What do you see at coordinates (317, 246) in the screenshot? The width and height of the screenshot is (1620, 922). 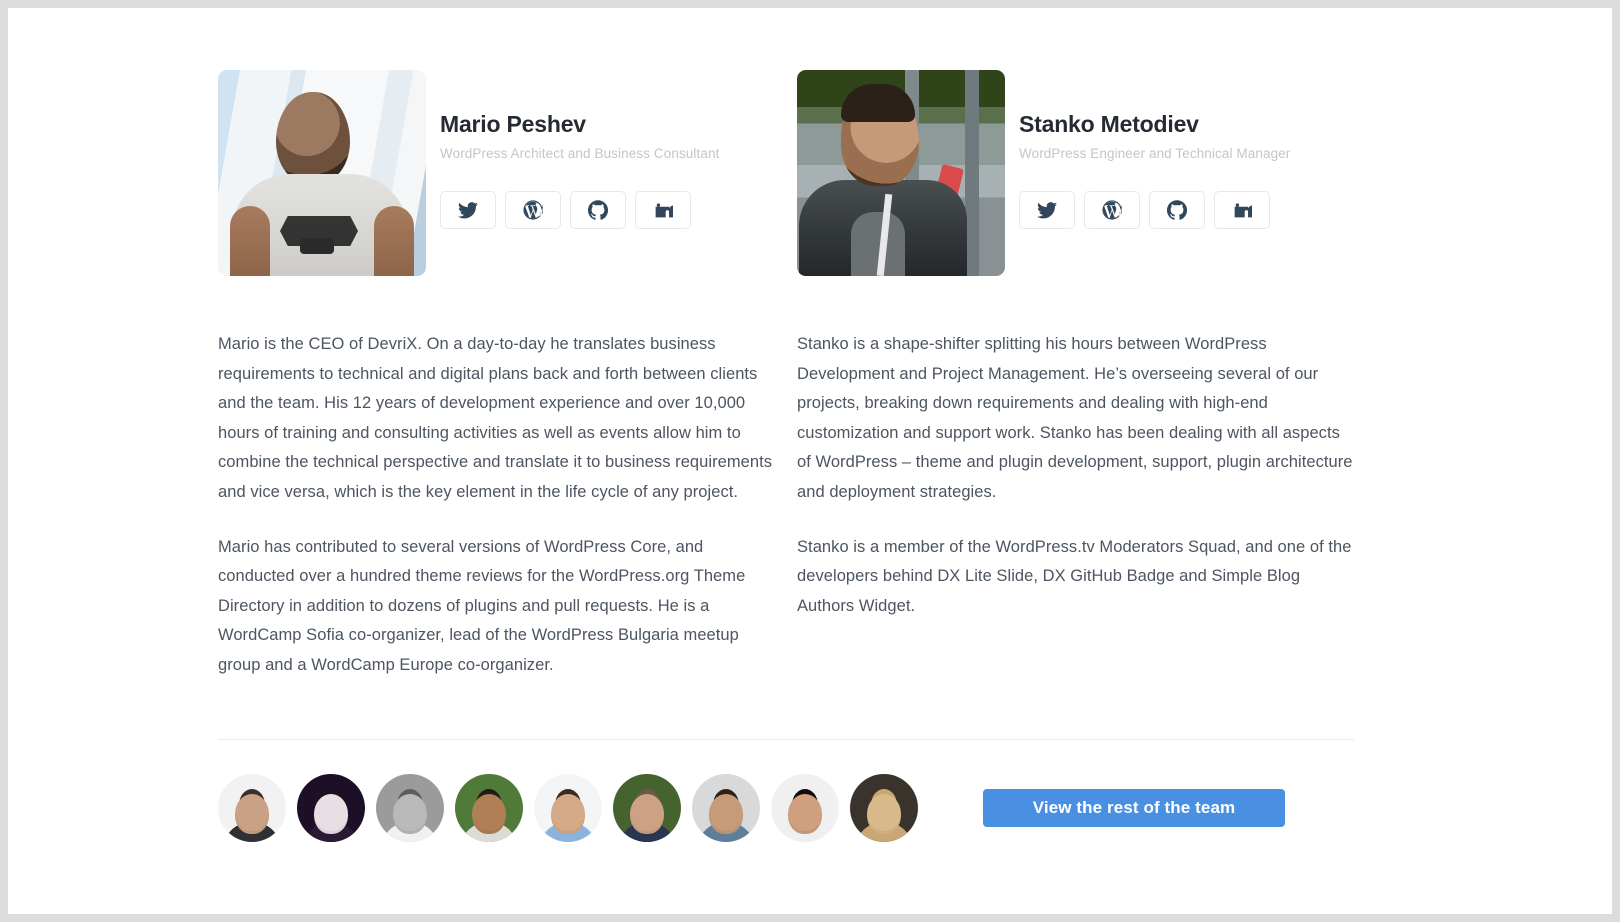 I see `photo-shape-wristband` at bounding box center [317, 246].